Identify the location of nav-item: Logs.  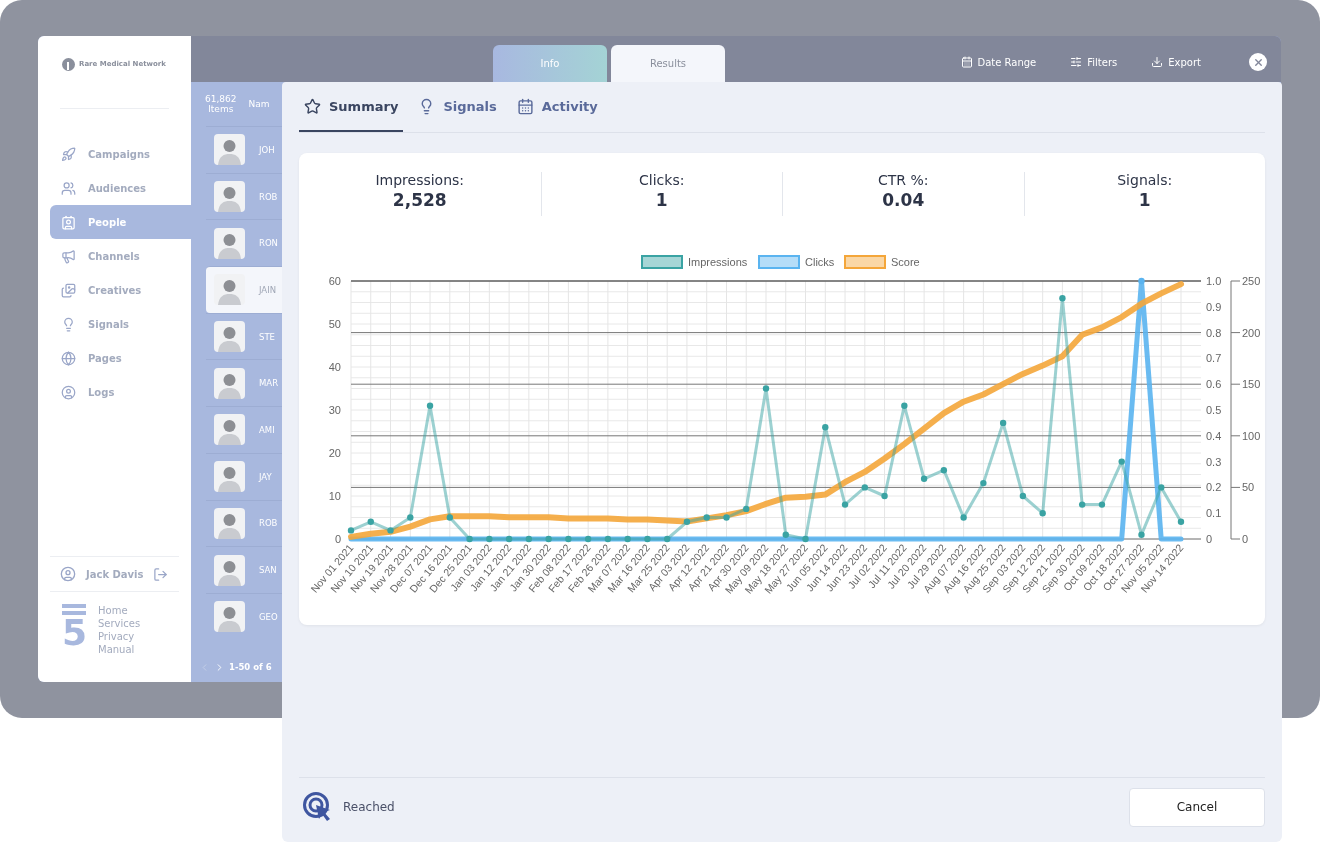
(120, 392).